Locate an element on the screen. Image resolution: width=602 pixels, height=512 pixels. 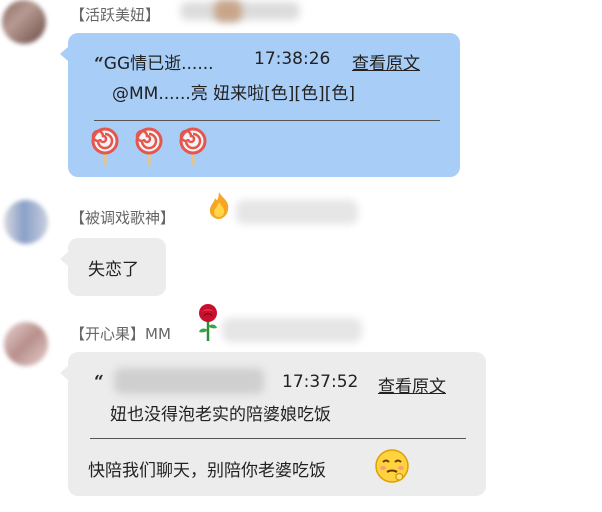
blurred-badge is located at coordinates (228, 11).